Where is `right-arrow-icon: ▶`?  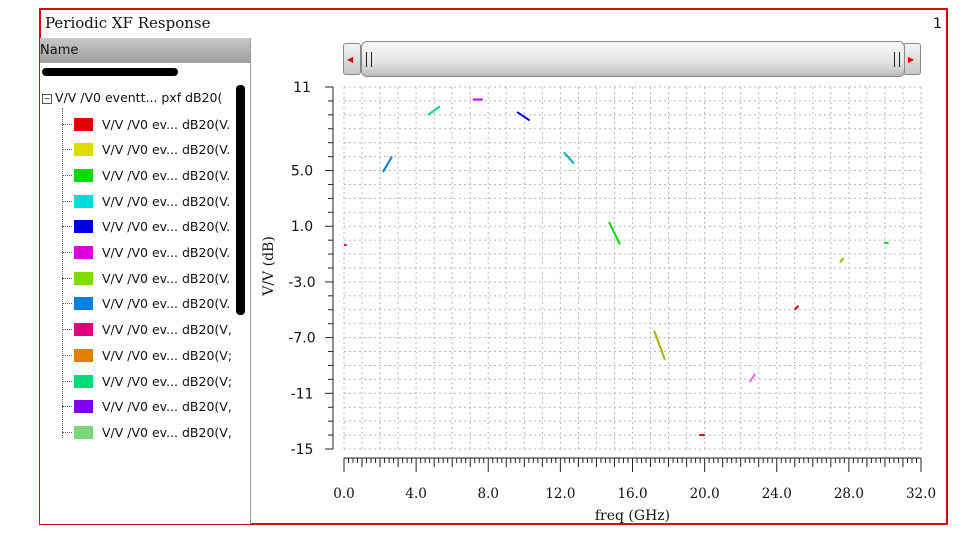 right-arrow-icon: ▶ is located at coordinates (911, 59).